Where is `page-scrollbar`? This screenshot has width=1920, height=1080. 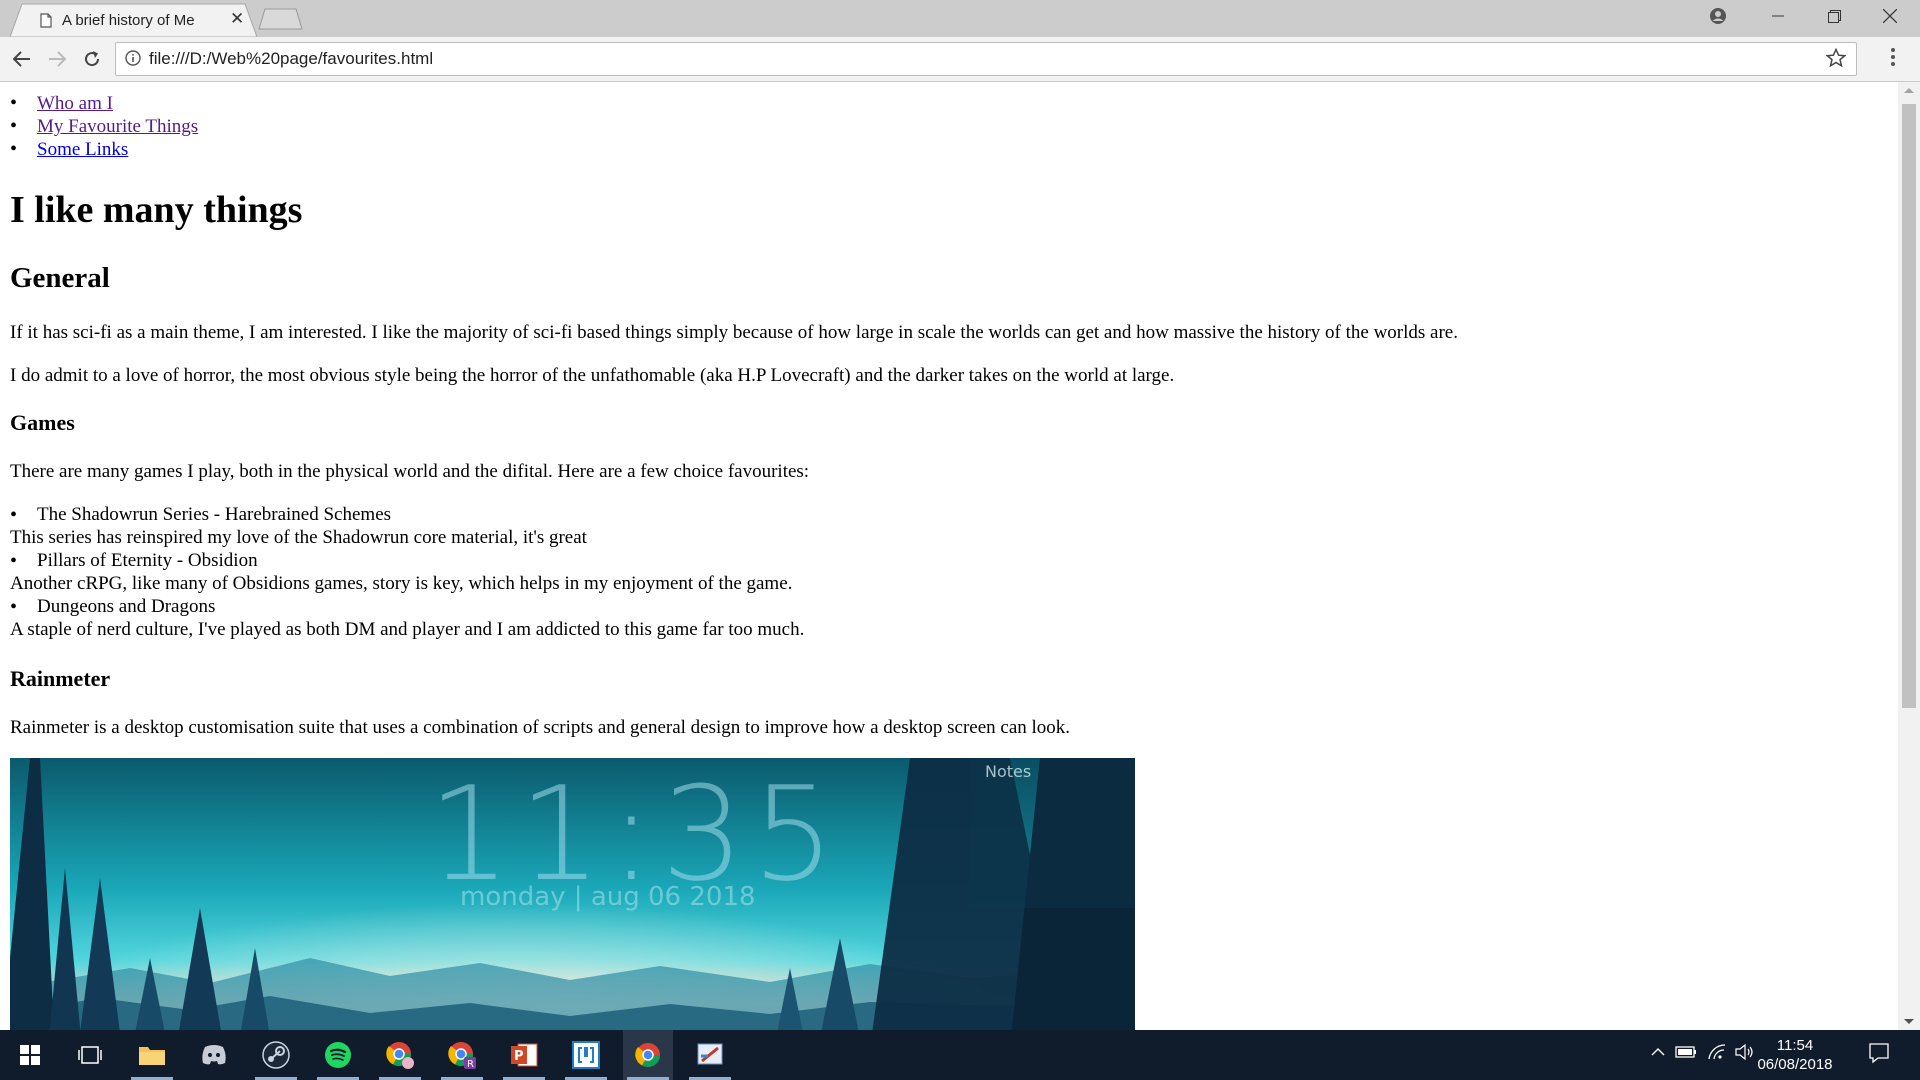 page-scrollbar is located at coordinates (1909, 556).